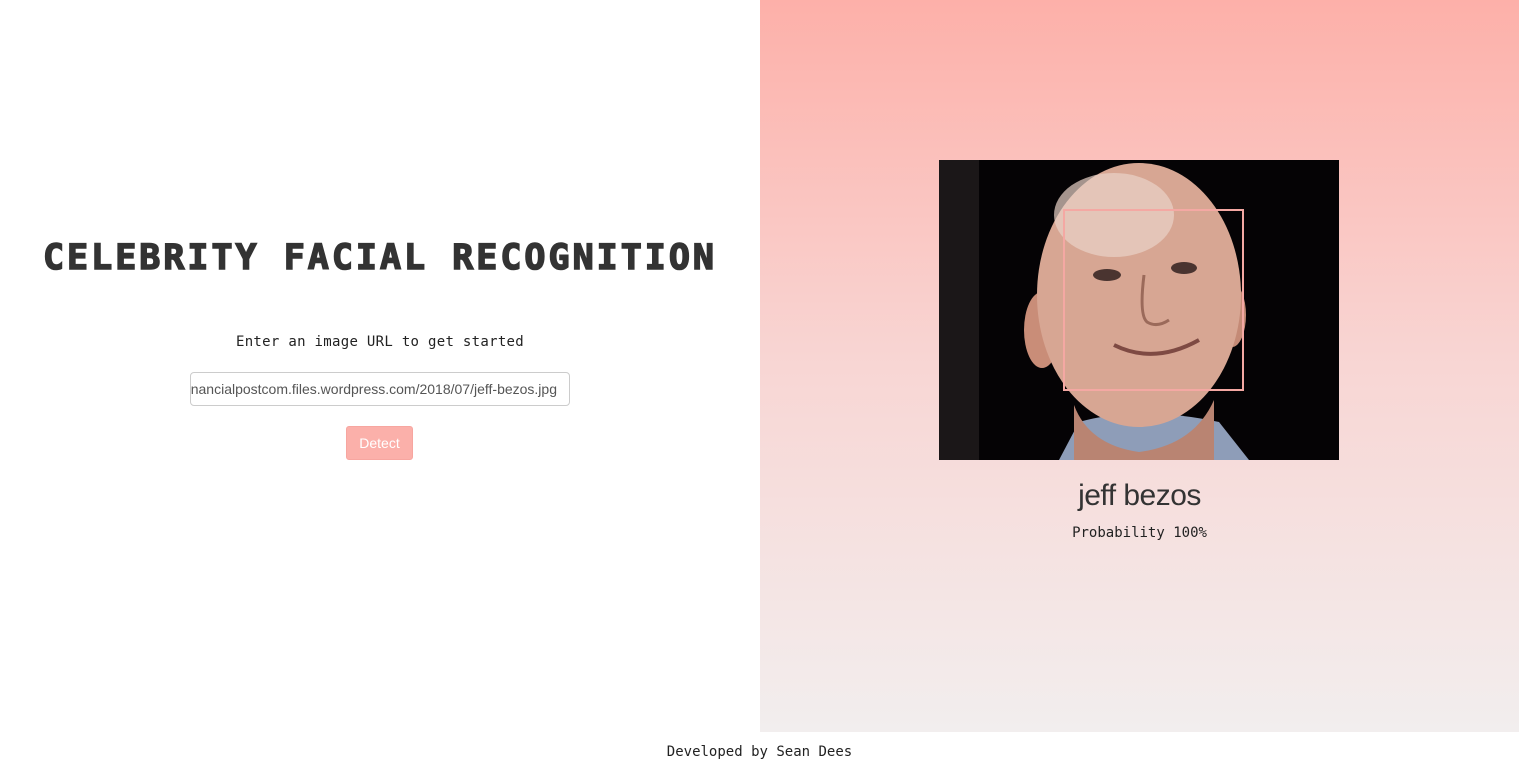 This screenshot has width=1519, height=772. Describe the element at coordinates (1153, 300) in the screenshot. I see `face-bounding-box` at that location.